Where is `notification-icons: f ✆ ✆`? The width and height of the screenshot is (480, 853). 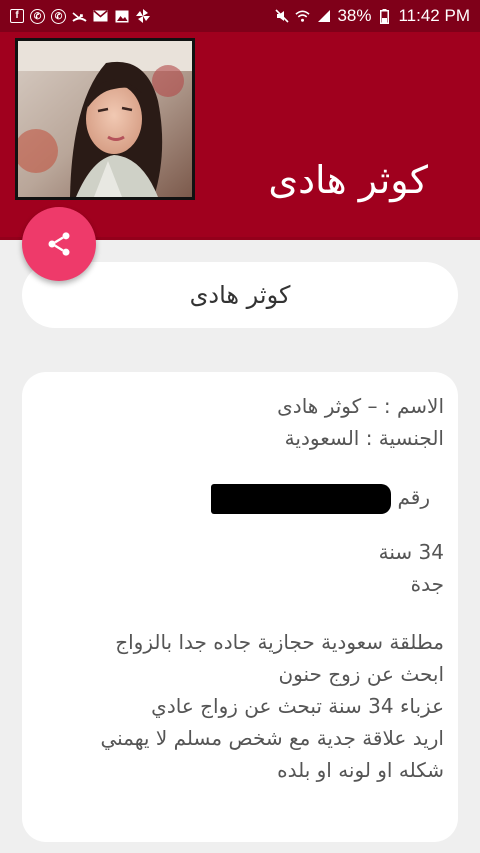
notification-icons: f ✆ ✆ is located at coordinates (80, 16).